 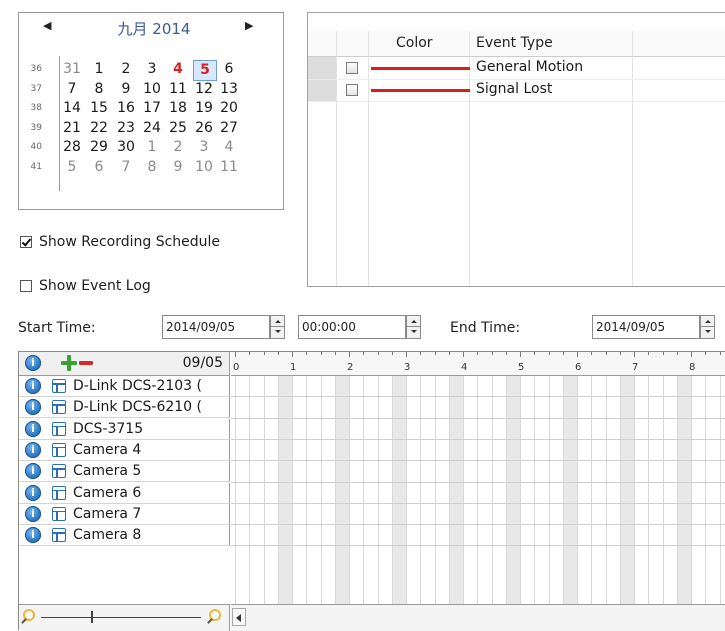 I want to click on calendar-day: 17, so click(x=152, y=108).